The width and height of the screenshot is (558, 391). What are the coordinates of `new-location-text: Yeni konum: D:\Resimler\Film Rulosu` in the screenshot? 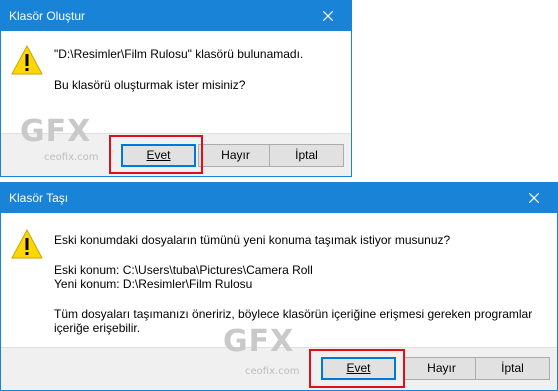 It's located at (153, 284).